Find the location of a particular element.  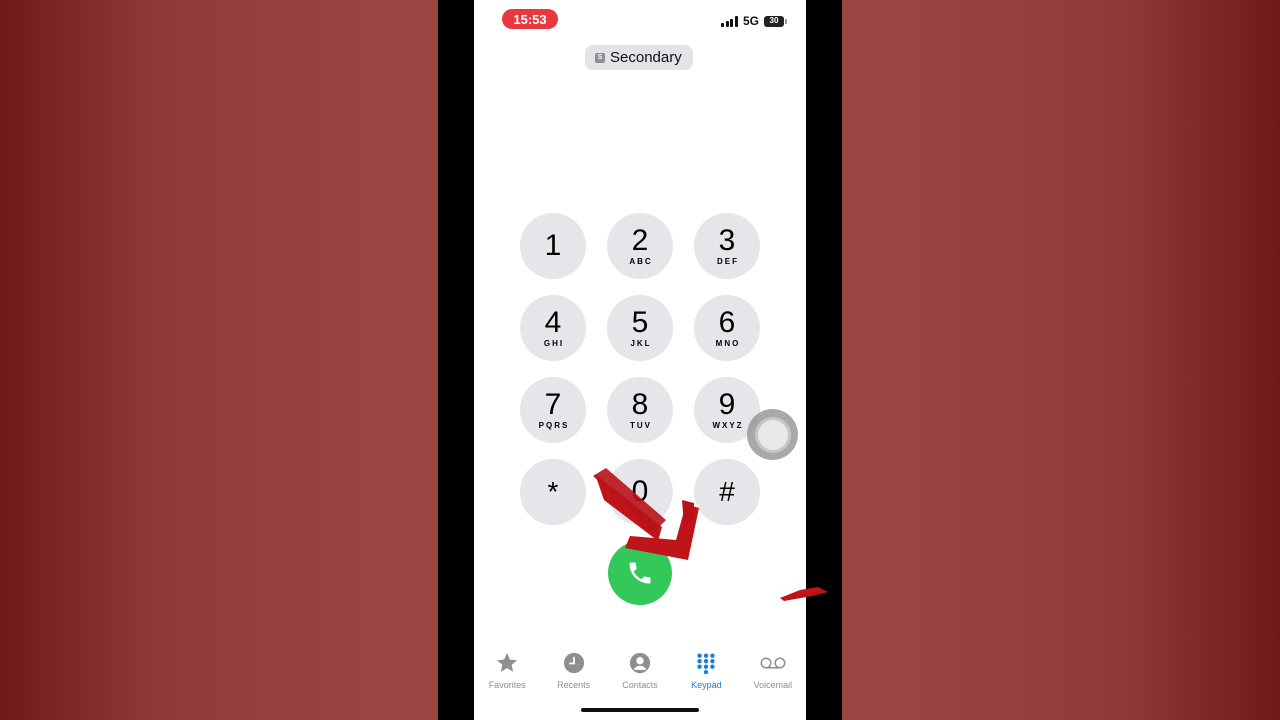

key-letters: MNO is located at coordinates (728, 343).